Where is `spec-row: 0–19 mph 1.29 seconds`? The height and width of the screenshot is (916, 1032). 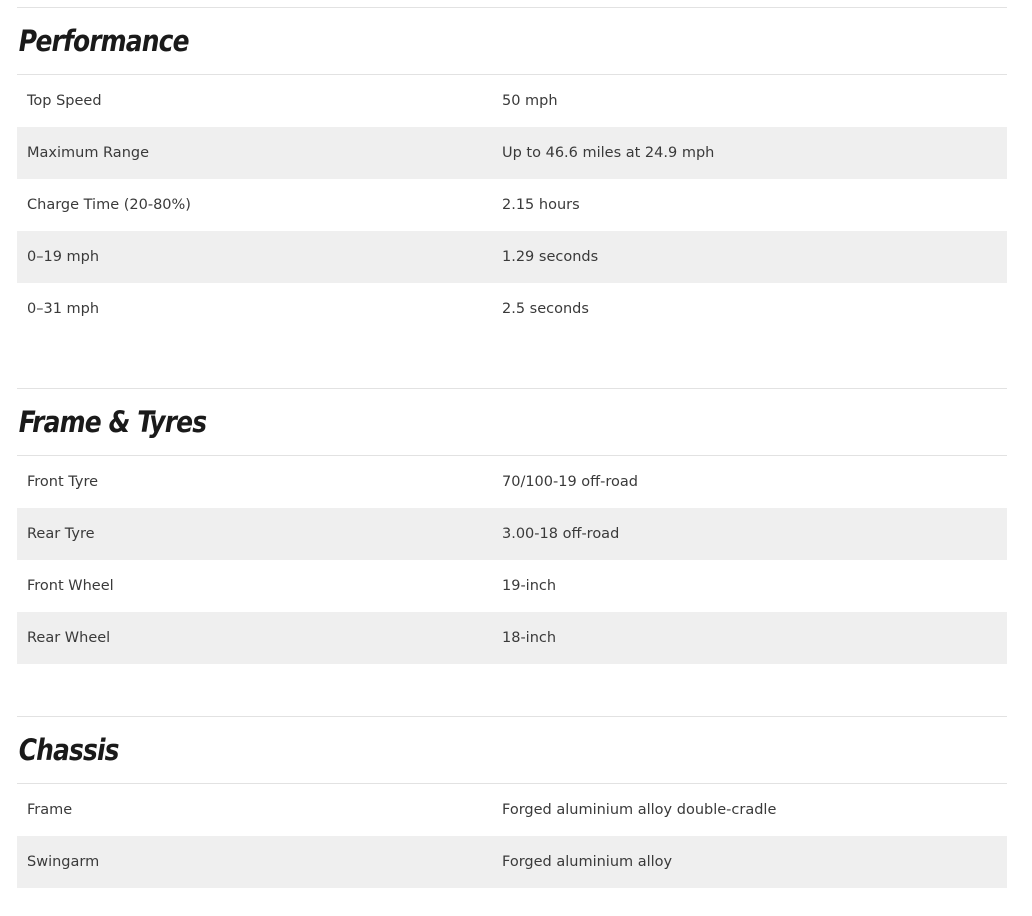
spec-row: 0–19 mph 1.29 seconds is located at coordinates (512, 257).